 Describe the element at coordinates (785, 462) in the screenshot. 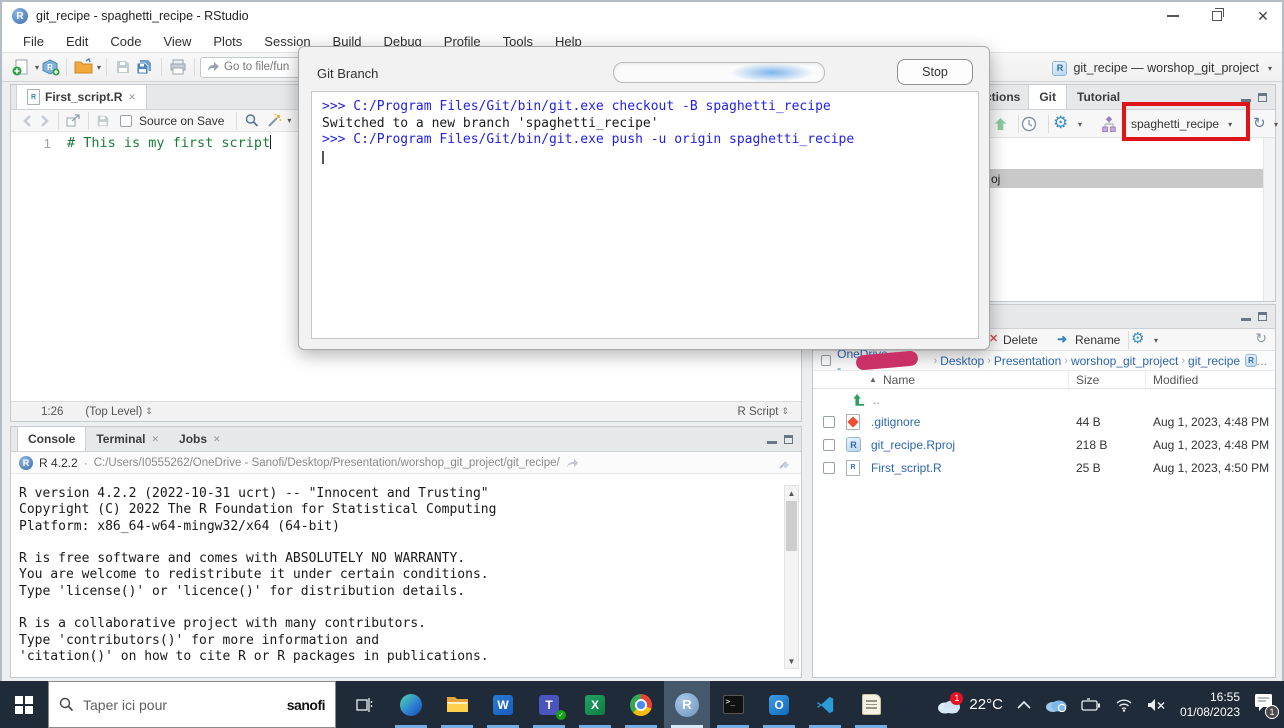

I see `clear-console-broom-icon` at that location.